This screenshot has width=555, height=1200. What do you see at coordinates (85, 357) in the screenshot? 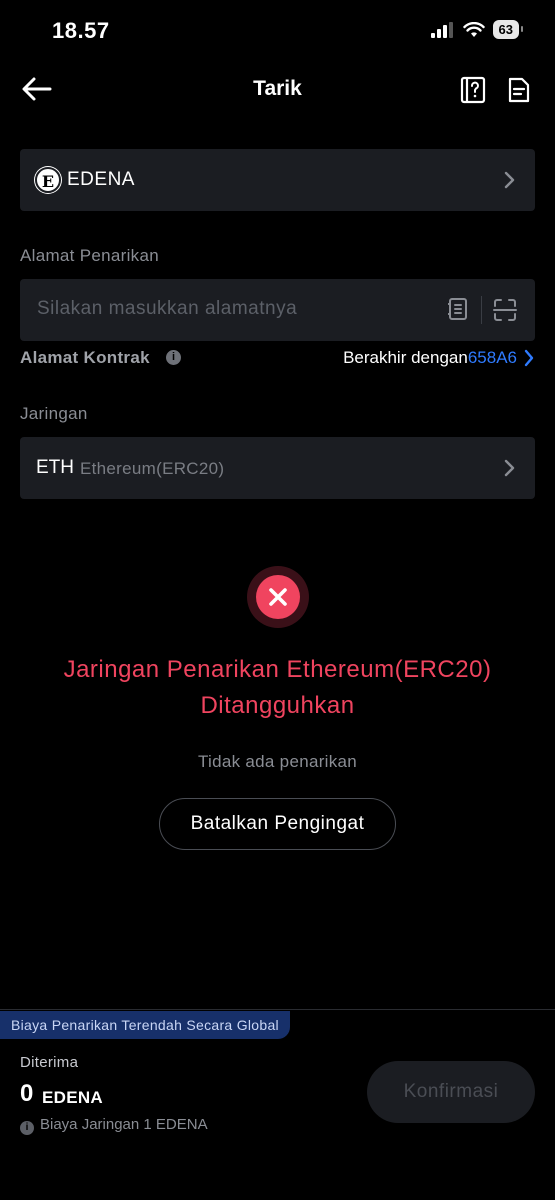
I see `contract-label: Alamat Kontrak` at bounding box center [85, 357].